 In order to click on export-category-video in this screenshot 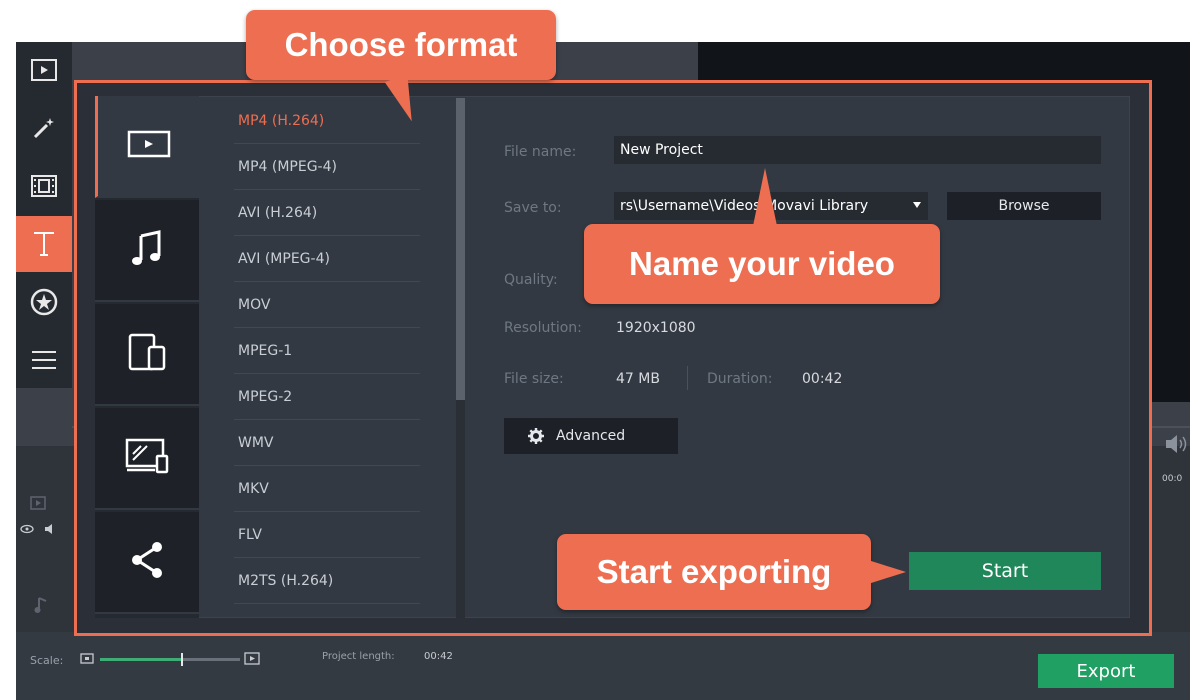, I will do `click(147, 147)`.